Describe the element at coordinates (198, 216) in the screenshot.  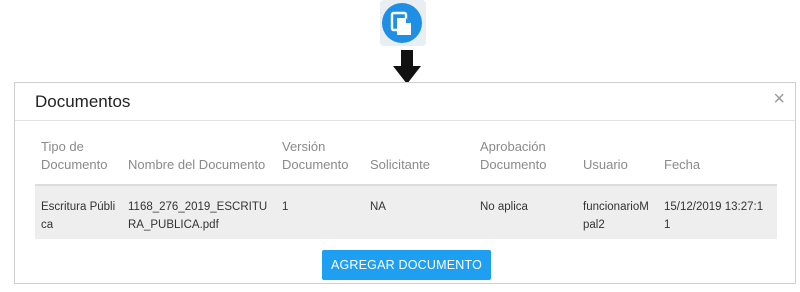
I see `cell-nombre: 1168_276_2019_ESCRITU RA_PUBLICA.pdf` at that location.